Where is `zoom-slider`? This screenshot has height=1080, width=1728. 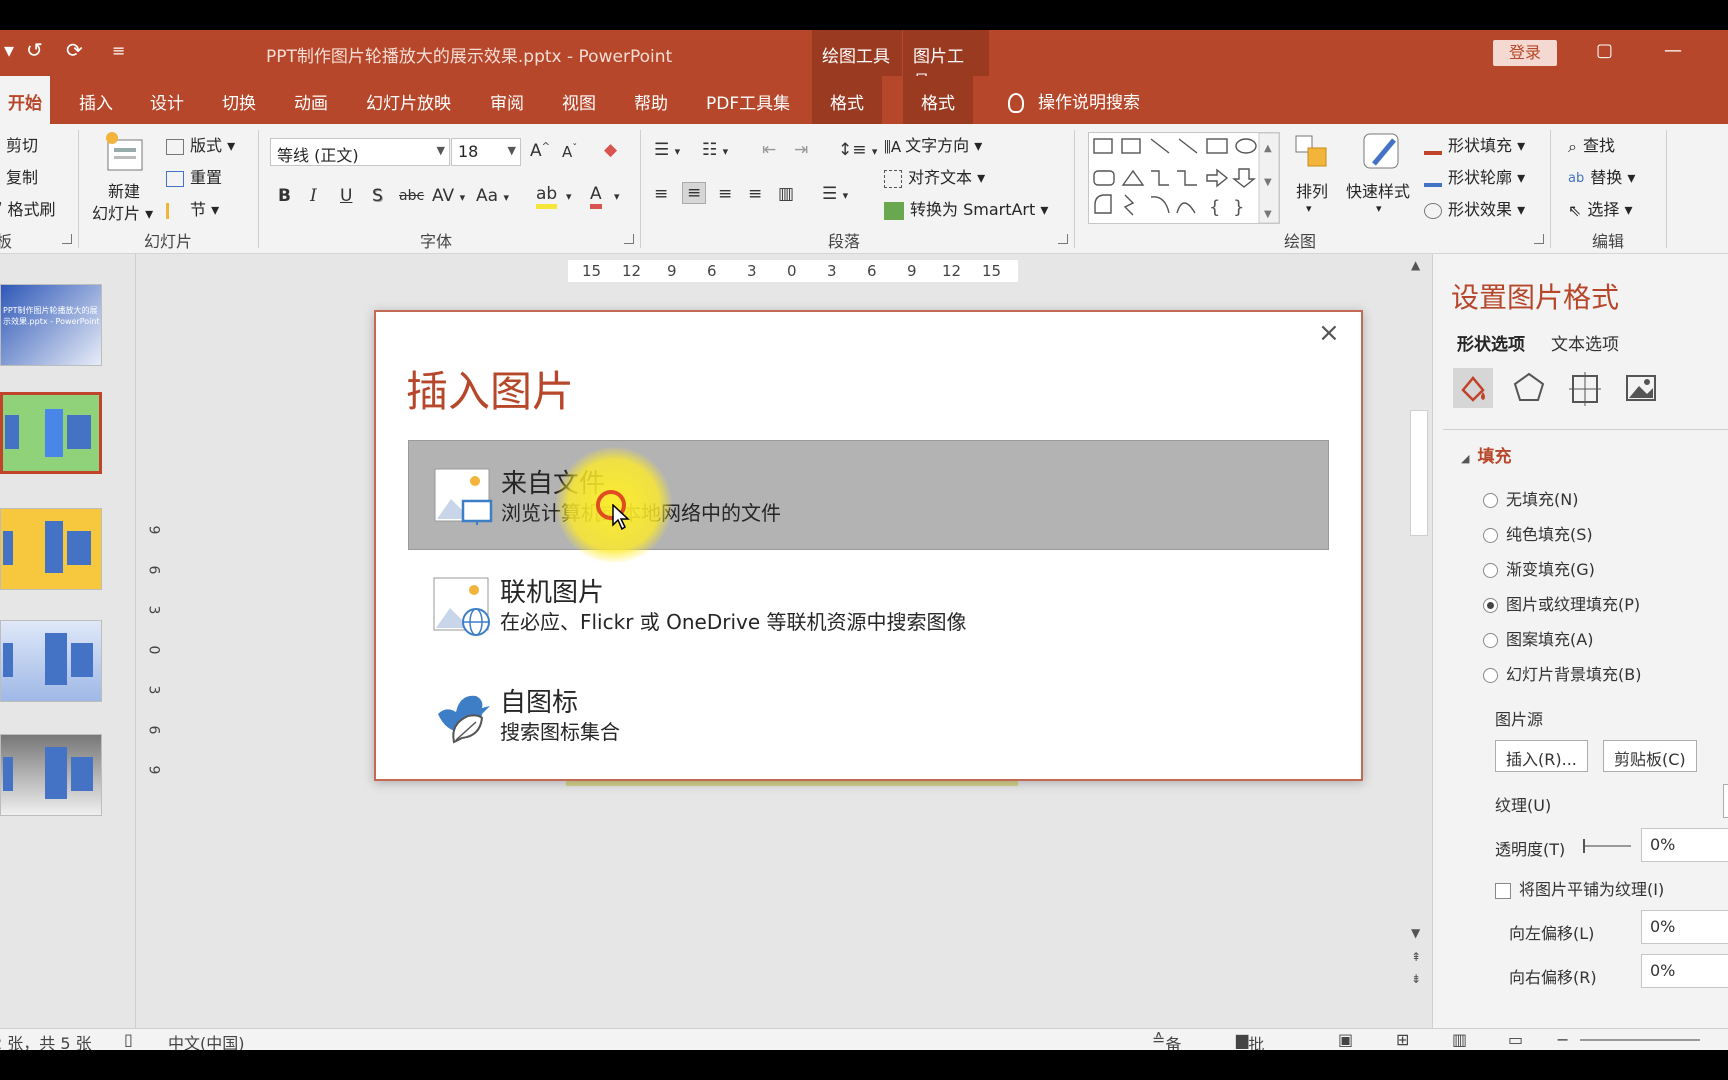
zoom-slider is located at coordinates (1640, 1040).